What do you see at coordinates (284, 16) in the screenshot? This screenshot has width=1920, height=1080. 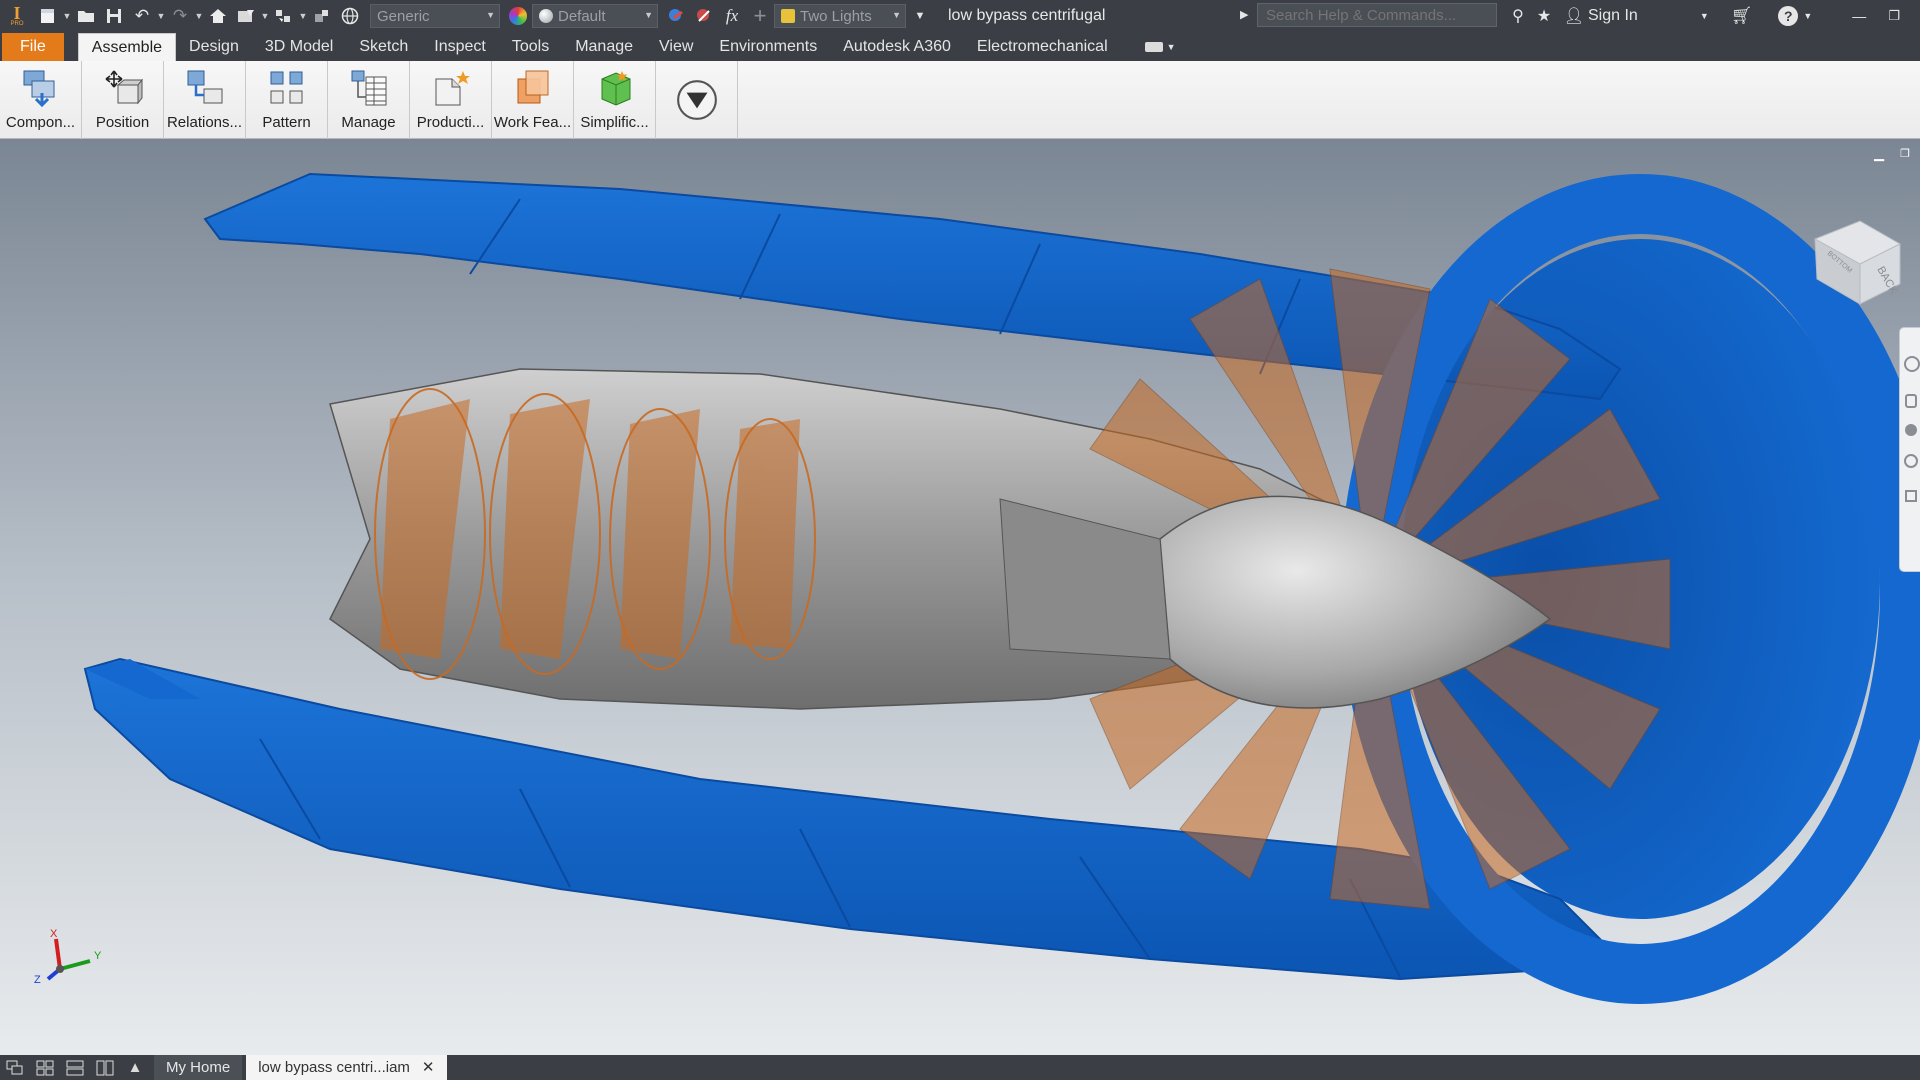 I see `select-priority-icon` at bounding box center [284, 16].